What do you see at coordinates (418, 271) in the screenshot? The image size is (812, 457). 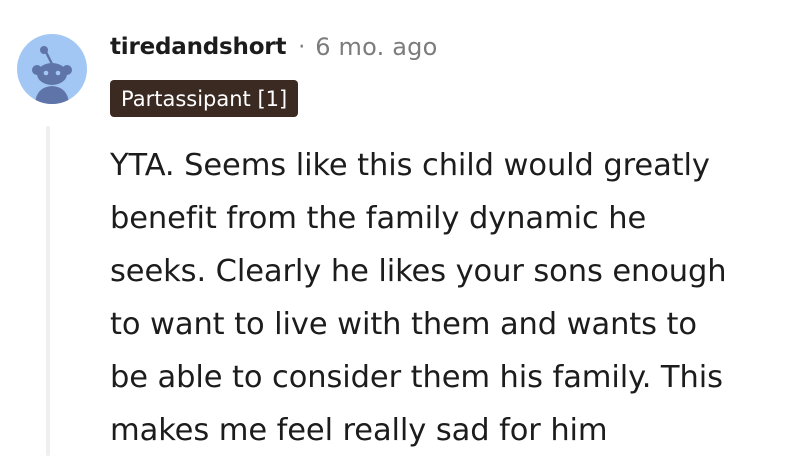 I see `comment-body-line: seeks. Clearly he likes your sons enough` at bounding box center [418, 271].